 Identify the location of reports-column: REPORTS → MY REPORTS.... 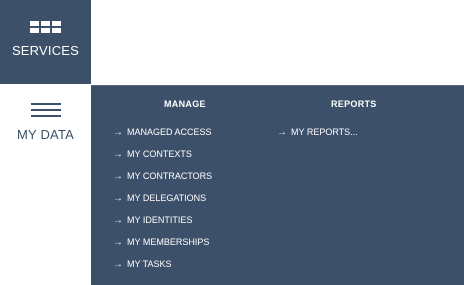
(362, 121).